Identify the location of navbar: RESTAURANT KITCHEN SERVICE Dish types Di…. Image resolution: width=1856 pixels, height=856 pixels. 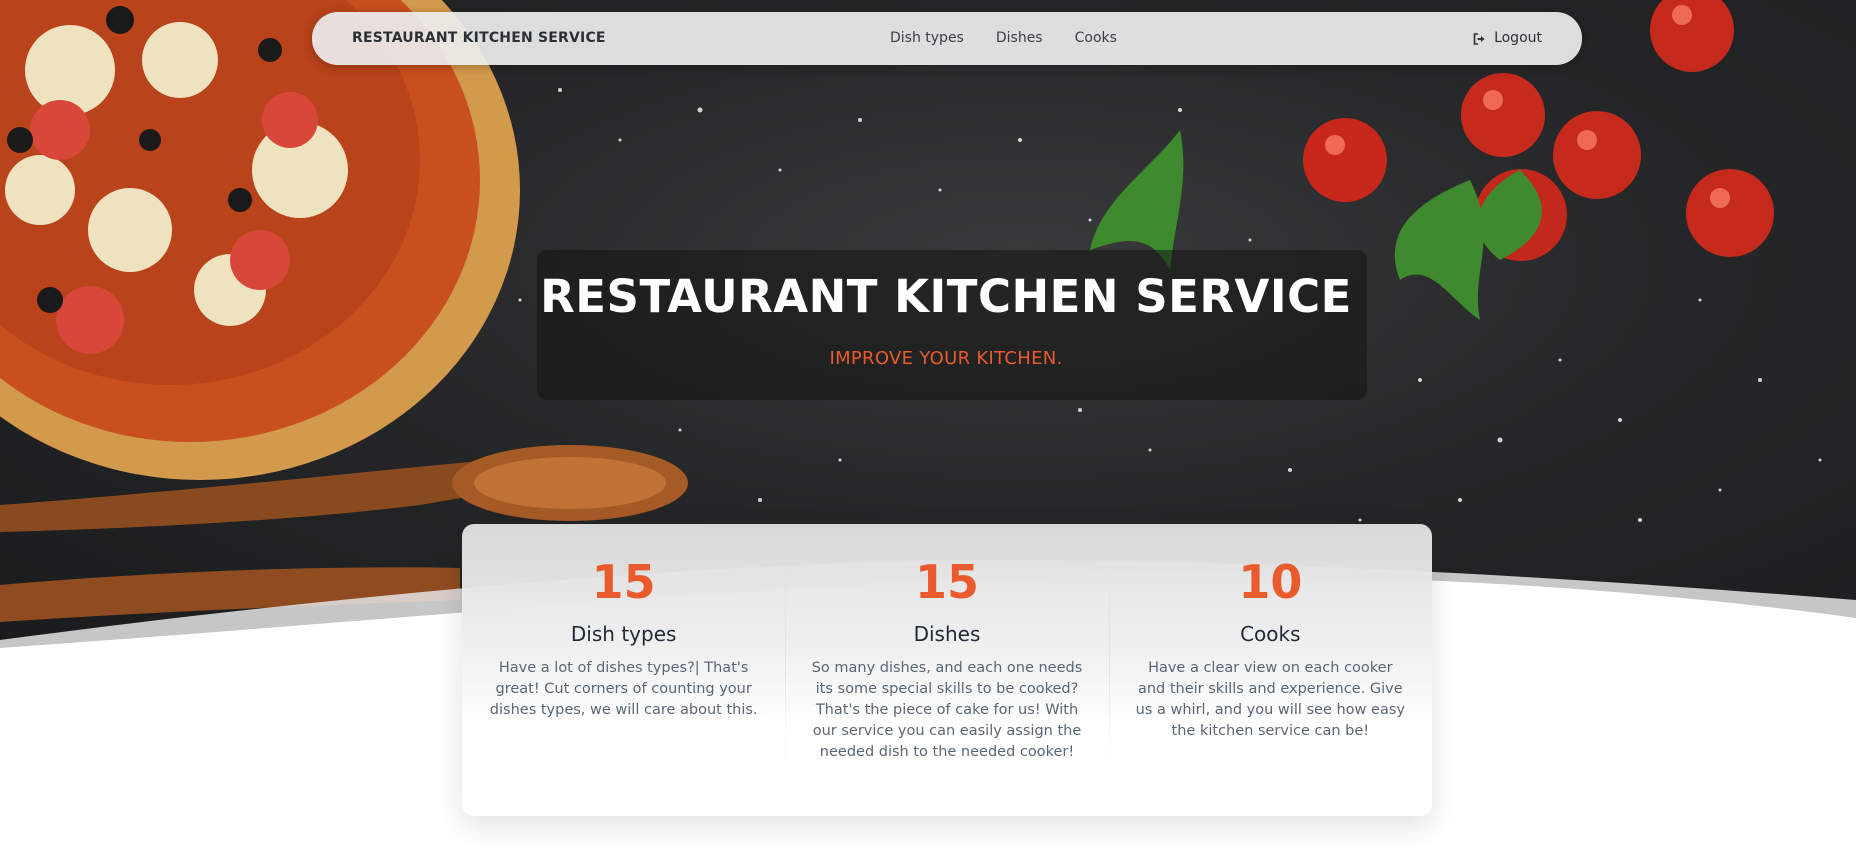
(947, 38).